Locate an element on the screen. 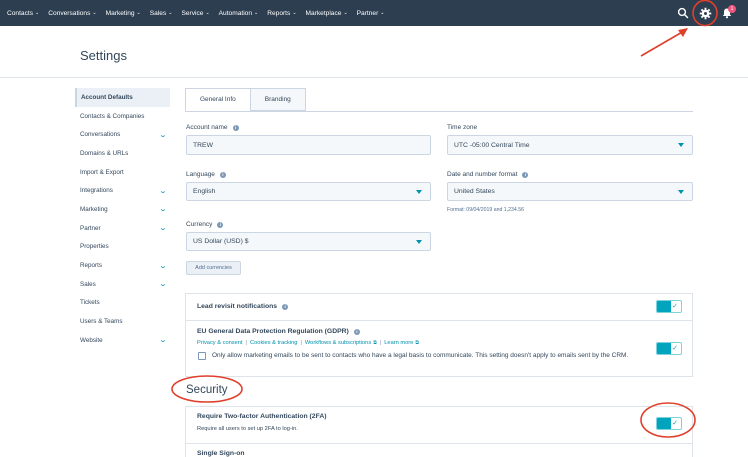 Image resolution: width=748 pixels, height=457 pixels. workflows-subscriptions-link: Workflows & subscriptions is located at coordinates (338, 343).